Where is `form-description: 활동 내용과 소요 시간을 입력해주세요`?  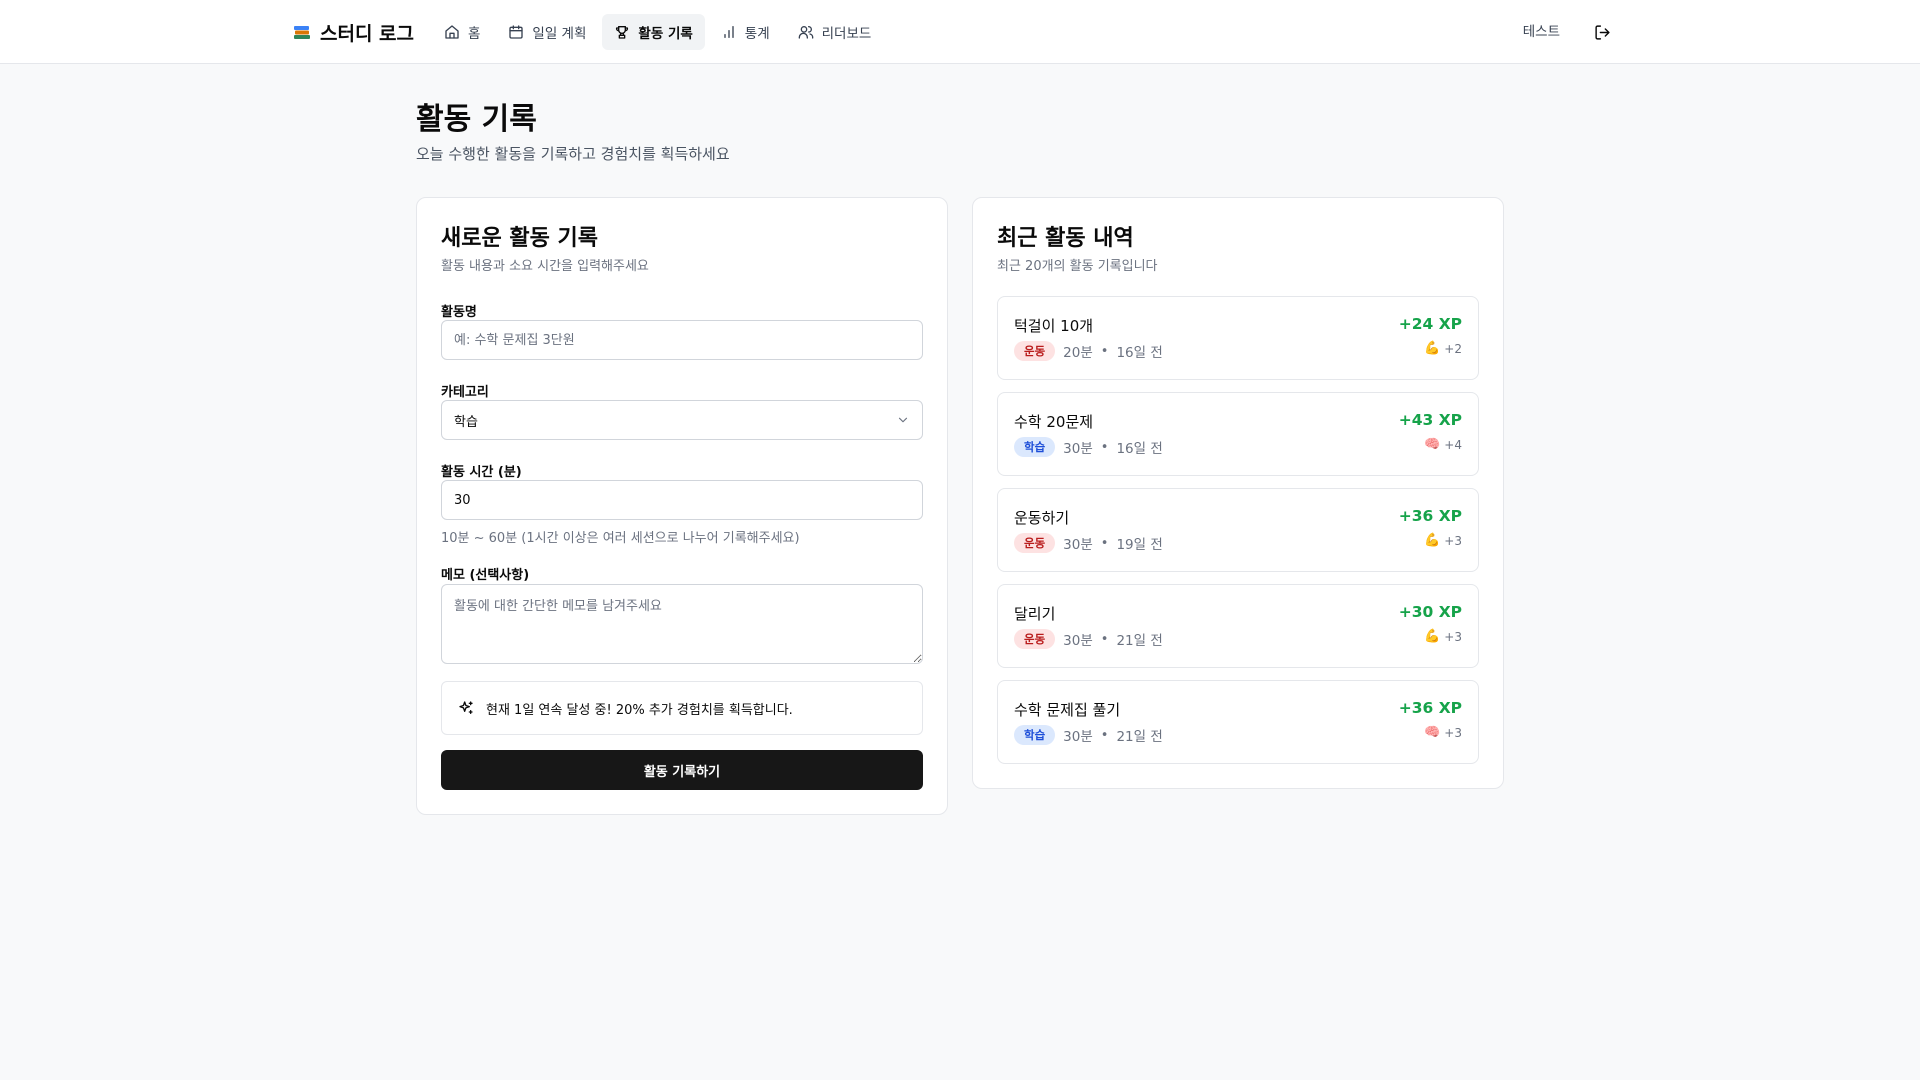 form-description: 활동 내용과 소요 시간을 입력해주세요 is located at coordinates (545, 266).